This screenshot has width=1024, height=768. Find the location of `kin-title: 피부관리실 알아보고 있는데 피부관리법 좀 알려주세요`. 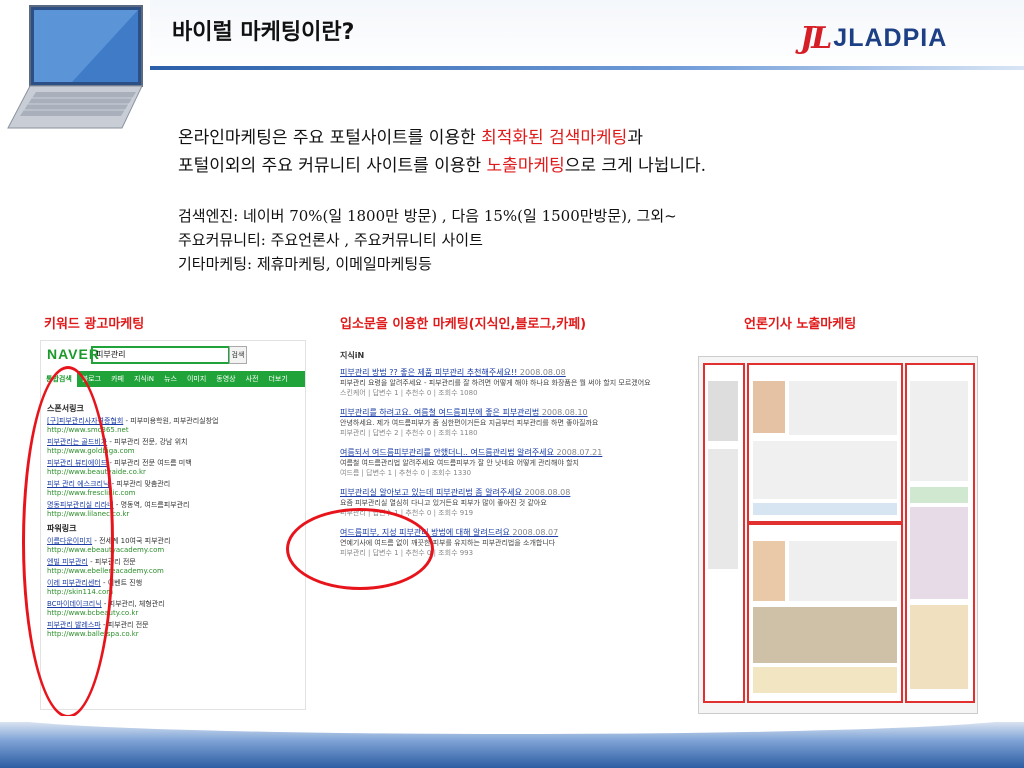

kin-title: 피부관리실 알아보고 있는데 피부관리법 좀 알려주세요 is located at coordinates (431, 492).